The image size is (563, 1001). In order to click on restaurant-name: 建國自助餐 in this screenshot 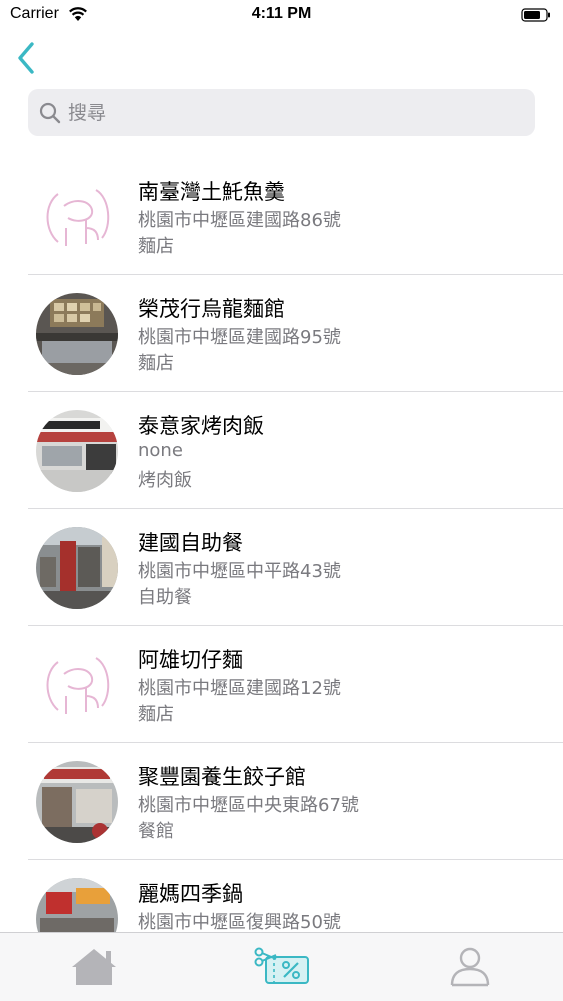, I will do `click(190, 543)`.